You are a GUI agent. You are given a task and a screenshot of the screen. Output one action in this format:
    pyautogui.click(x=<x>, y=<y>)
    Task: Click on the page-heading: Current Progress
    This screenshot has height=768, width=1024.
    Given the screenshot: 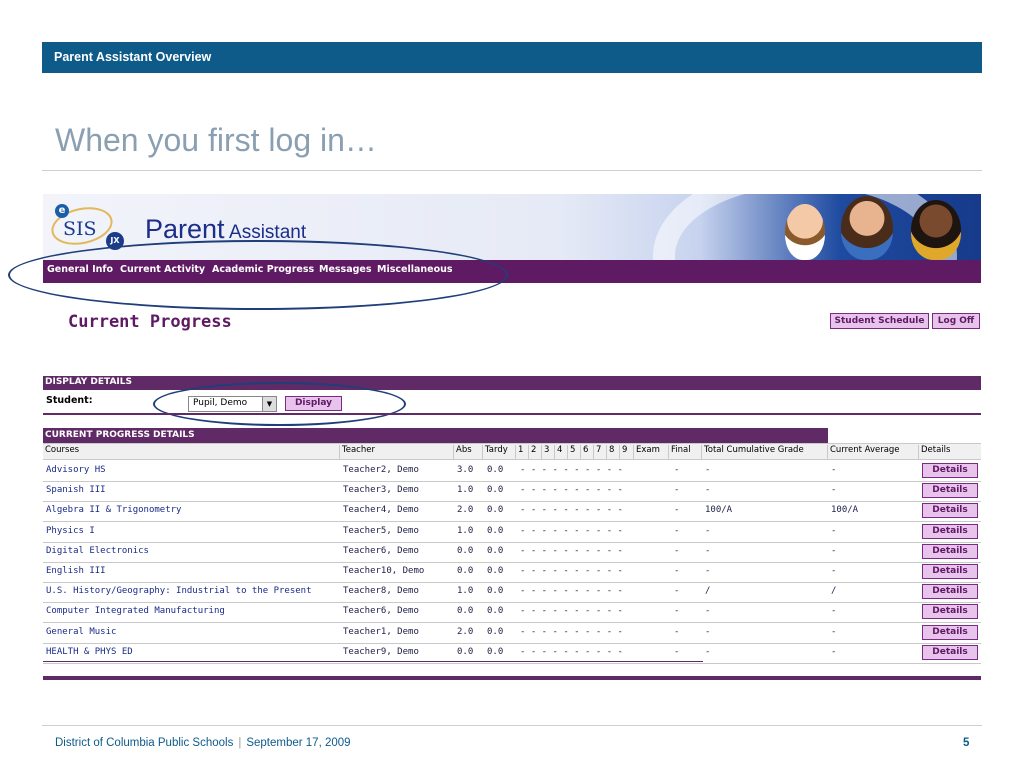 What is the action you would take?
    pyautogui.click(x=150, y=322)
    